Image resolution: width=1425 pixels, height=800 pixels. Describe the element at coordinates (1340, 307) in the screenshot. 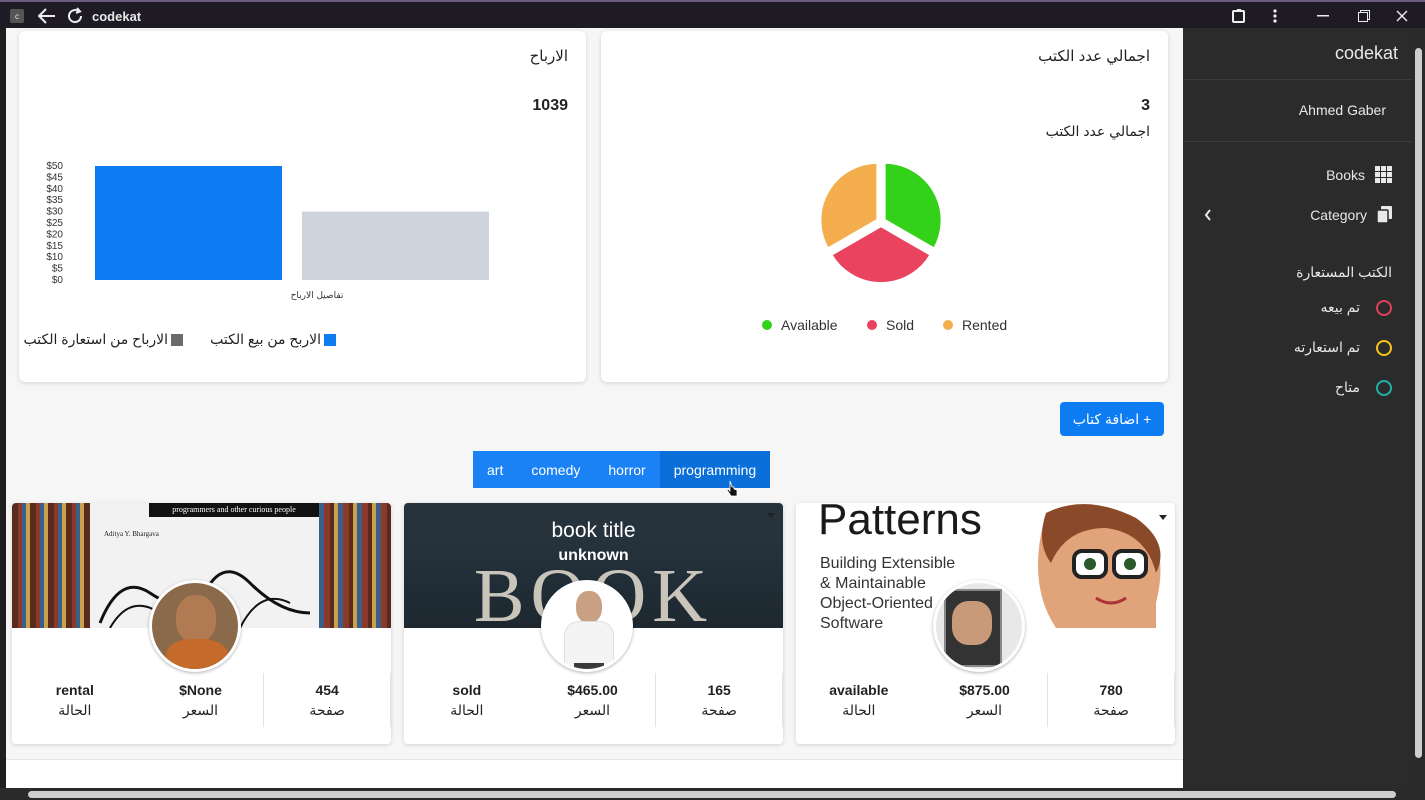

I see `status-item-label: تم بيعه` at that location.